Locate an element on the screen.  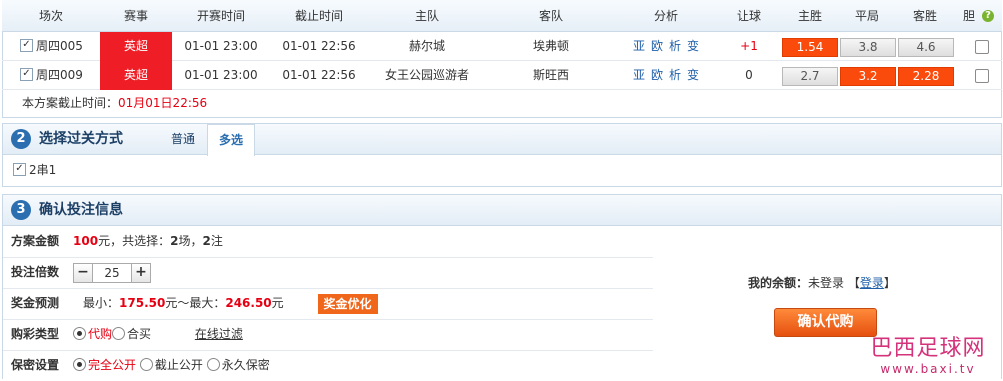
prize-value: 最小：175.50元～最大：246.50元 奖金优化 is located at coordinates (230, 303).